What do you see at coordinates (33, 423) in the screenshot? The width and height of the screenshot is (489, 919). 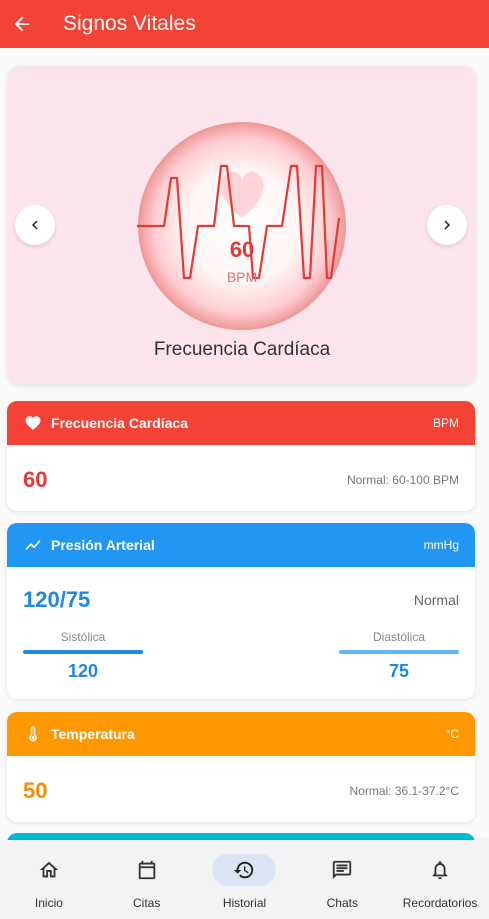 I see `heart-icon` at bounding box center [33, 423].